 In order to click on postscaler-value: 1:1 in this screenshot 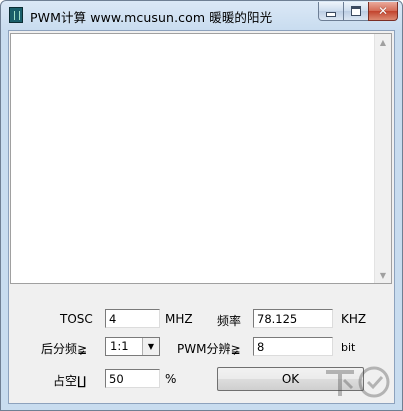, I will do `click(119, 346)`.